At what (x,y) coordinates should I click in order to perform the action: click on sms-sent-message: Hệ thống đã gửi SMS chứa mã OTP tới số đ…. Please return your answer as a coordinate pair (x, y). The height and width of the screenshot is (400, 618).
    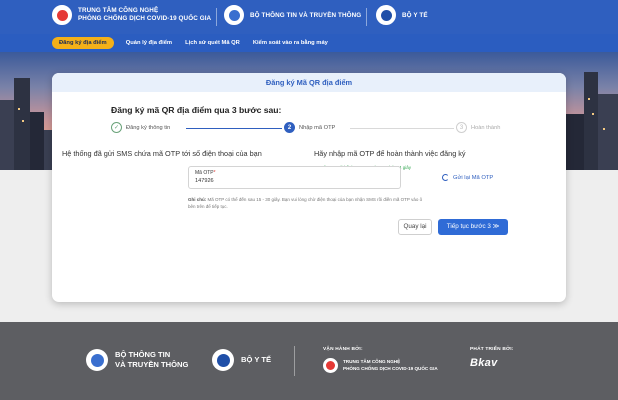
    Looking at the image, I should click on (162, 153).